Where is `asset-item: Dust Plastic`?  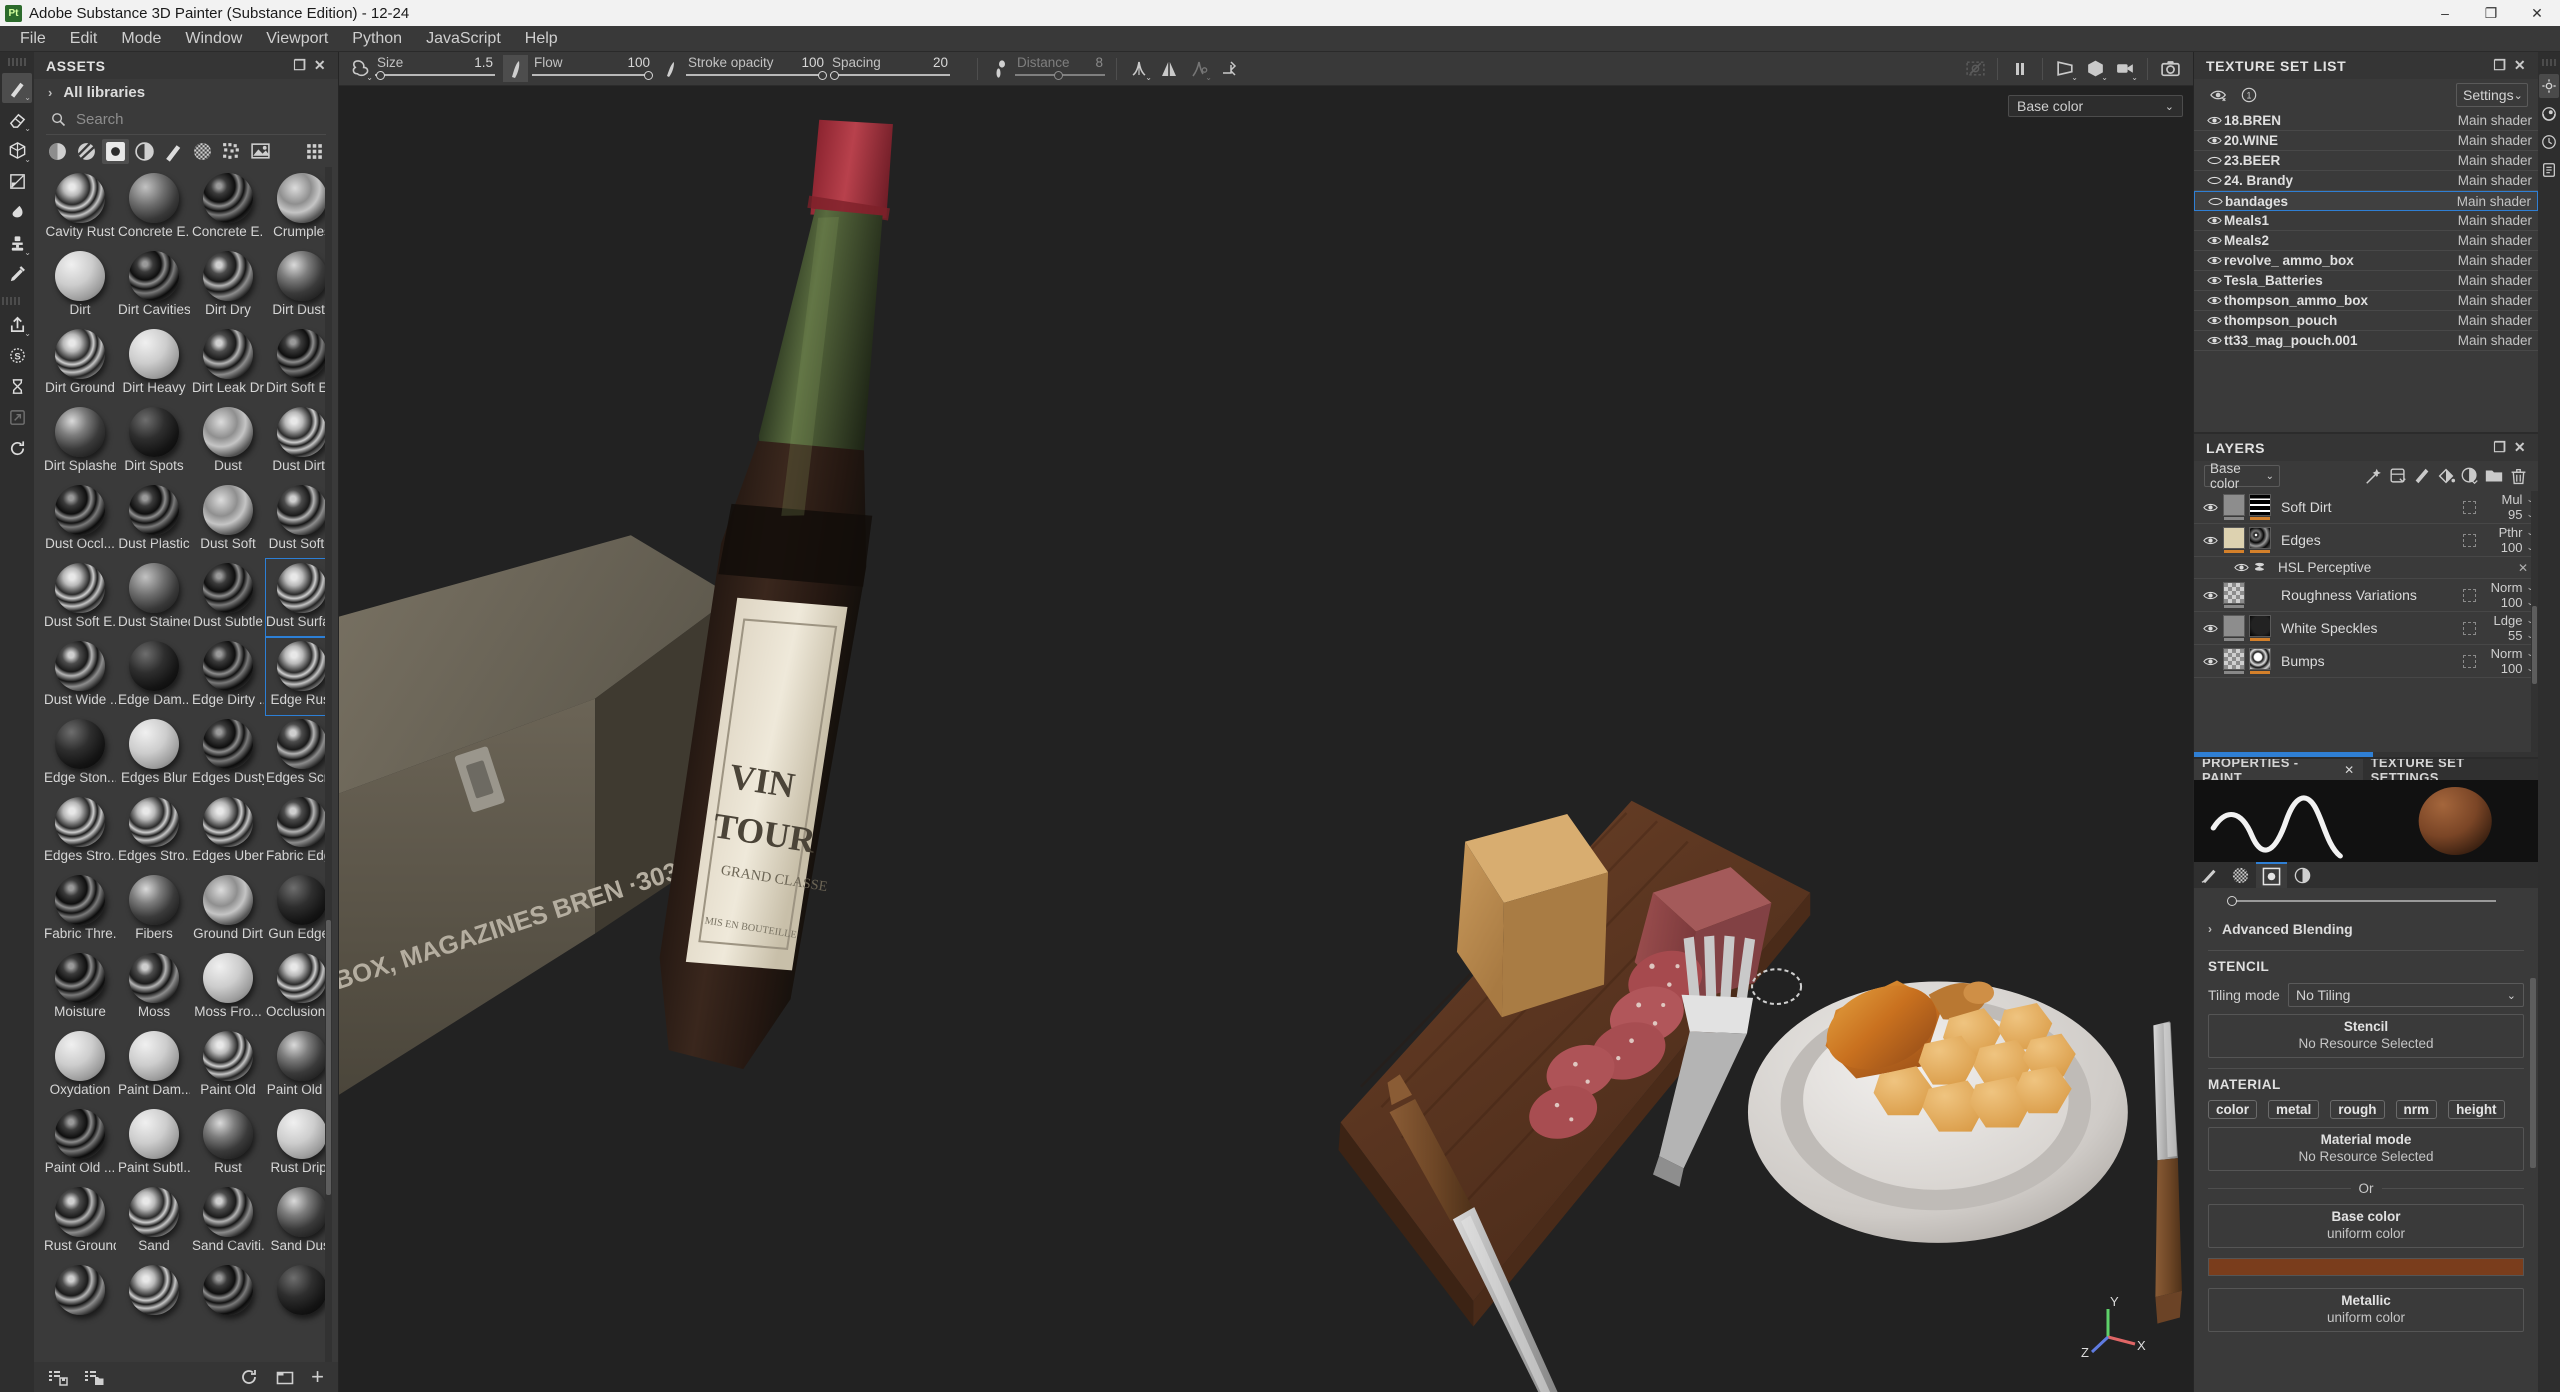
asset-item: Dust Plastic is located at coordinates (154, 520).